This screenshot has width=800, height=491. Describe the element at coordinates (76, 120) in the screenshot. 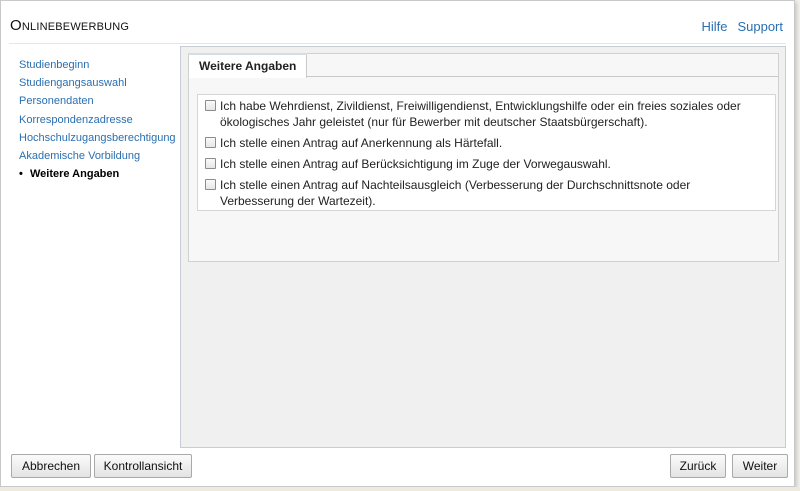

I see `sidebar-item-label: Korrespondenzadresse` at that location.